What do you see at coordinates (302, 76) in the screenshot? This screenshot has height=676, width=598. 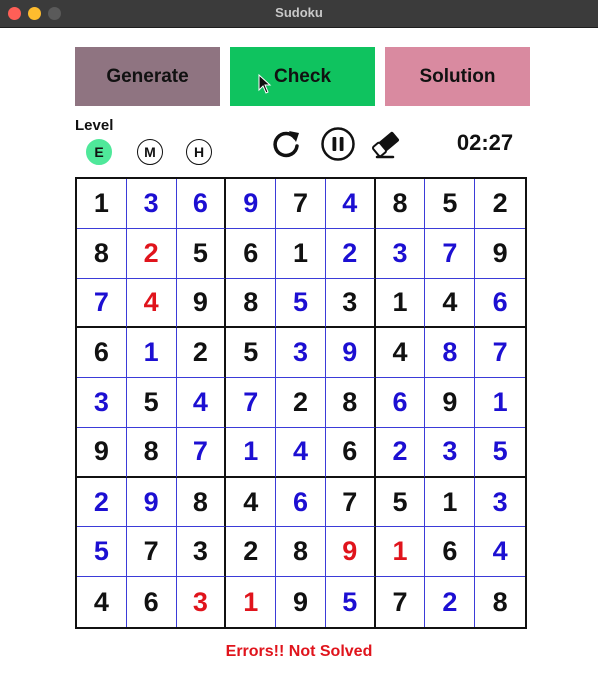 I see `check-button: Check` at bounding box center [302, 76].